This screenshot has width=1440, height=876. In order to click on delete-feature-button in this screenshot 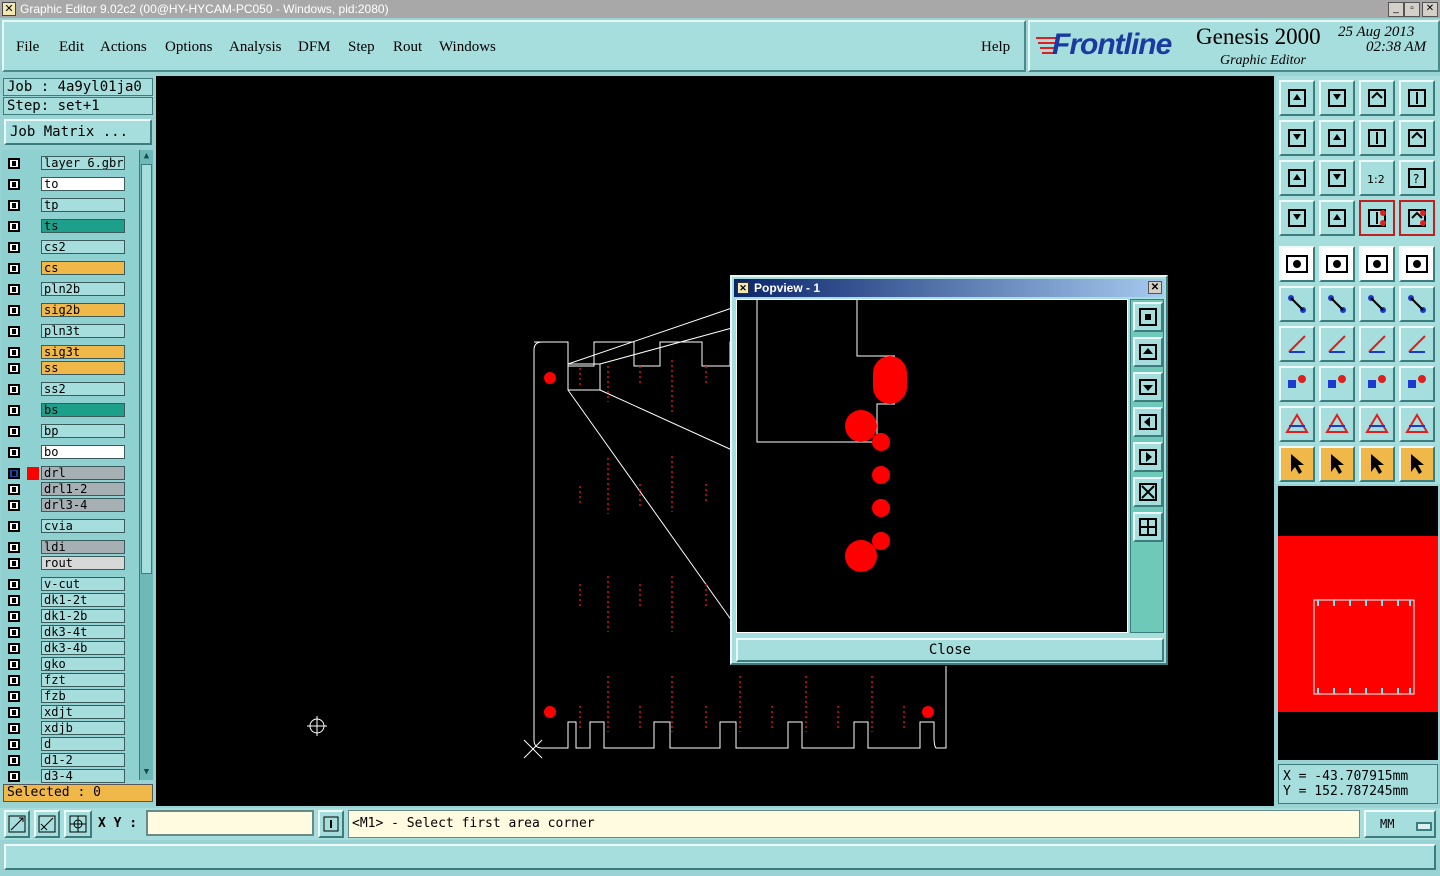, I will do `click(1337, 304)`.